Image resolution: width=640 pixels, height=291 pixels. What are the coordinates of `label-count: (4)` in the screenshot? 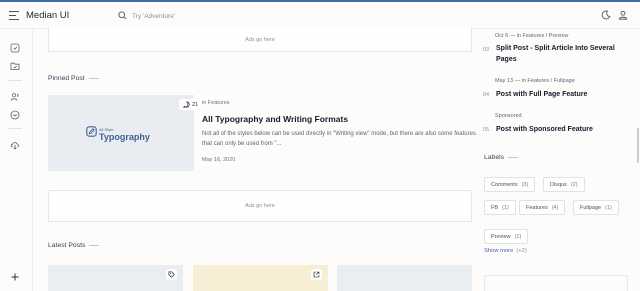 It's located at (555, 207).